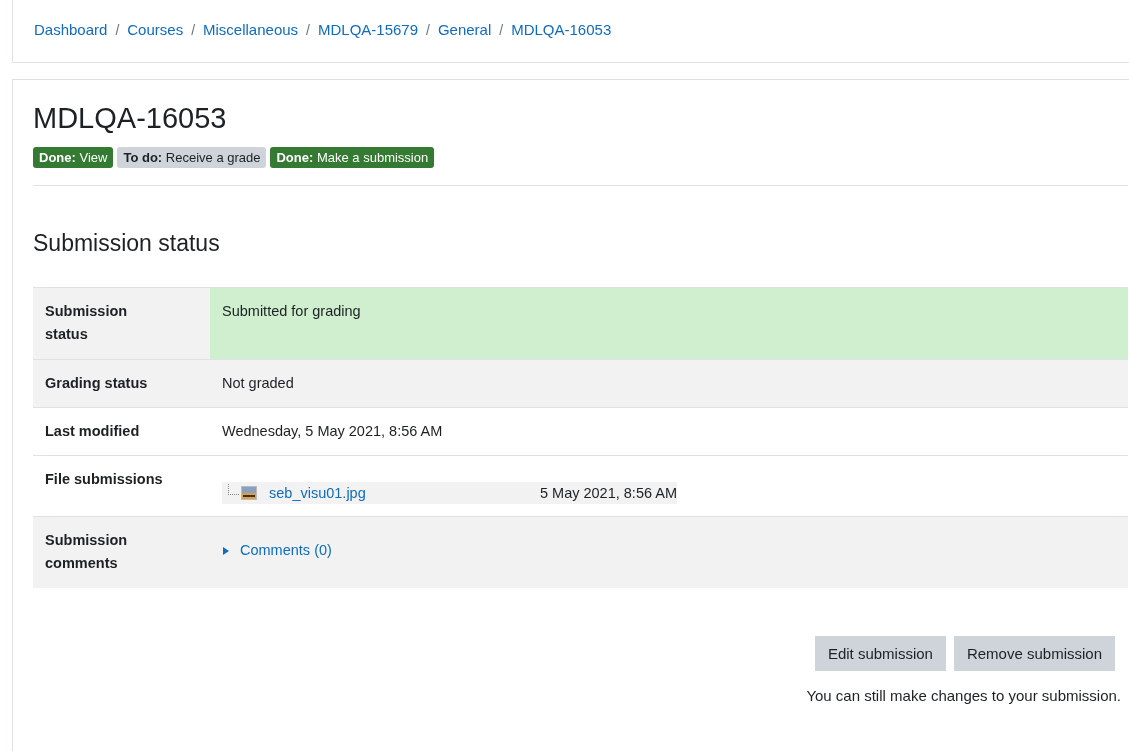  I want to click on completion-badge: Done: Make a submission, so click(352, 157).